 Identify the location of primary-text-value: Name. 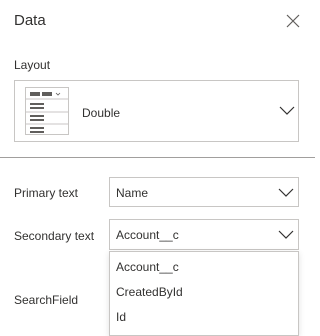
(132, 193).